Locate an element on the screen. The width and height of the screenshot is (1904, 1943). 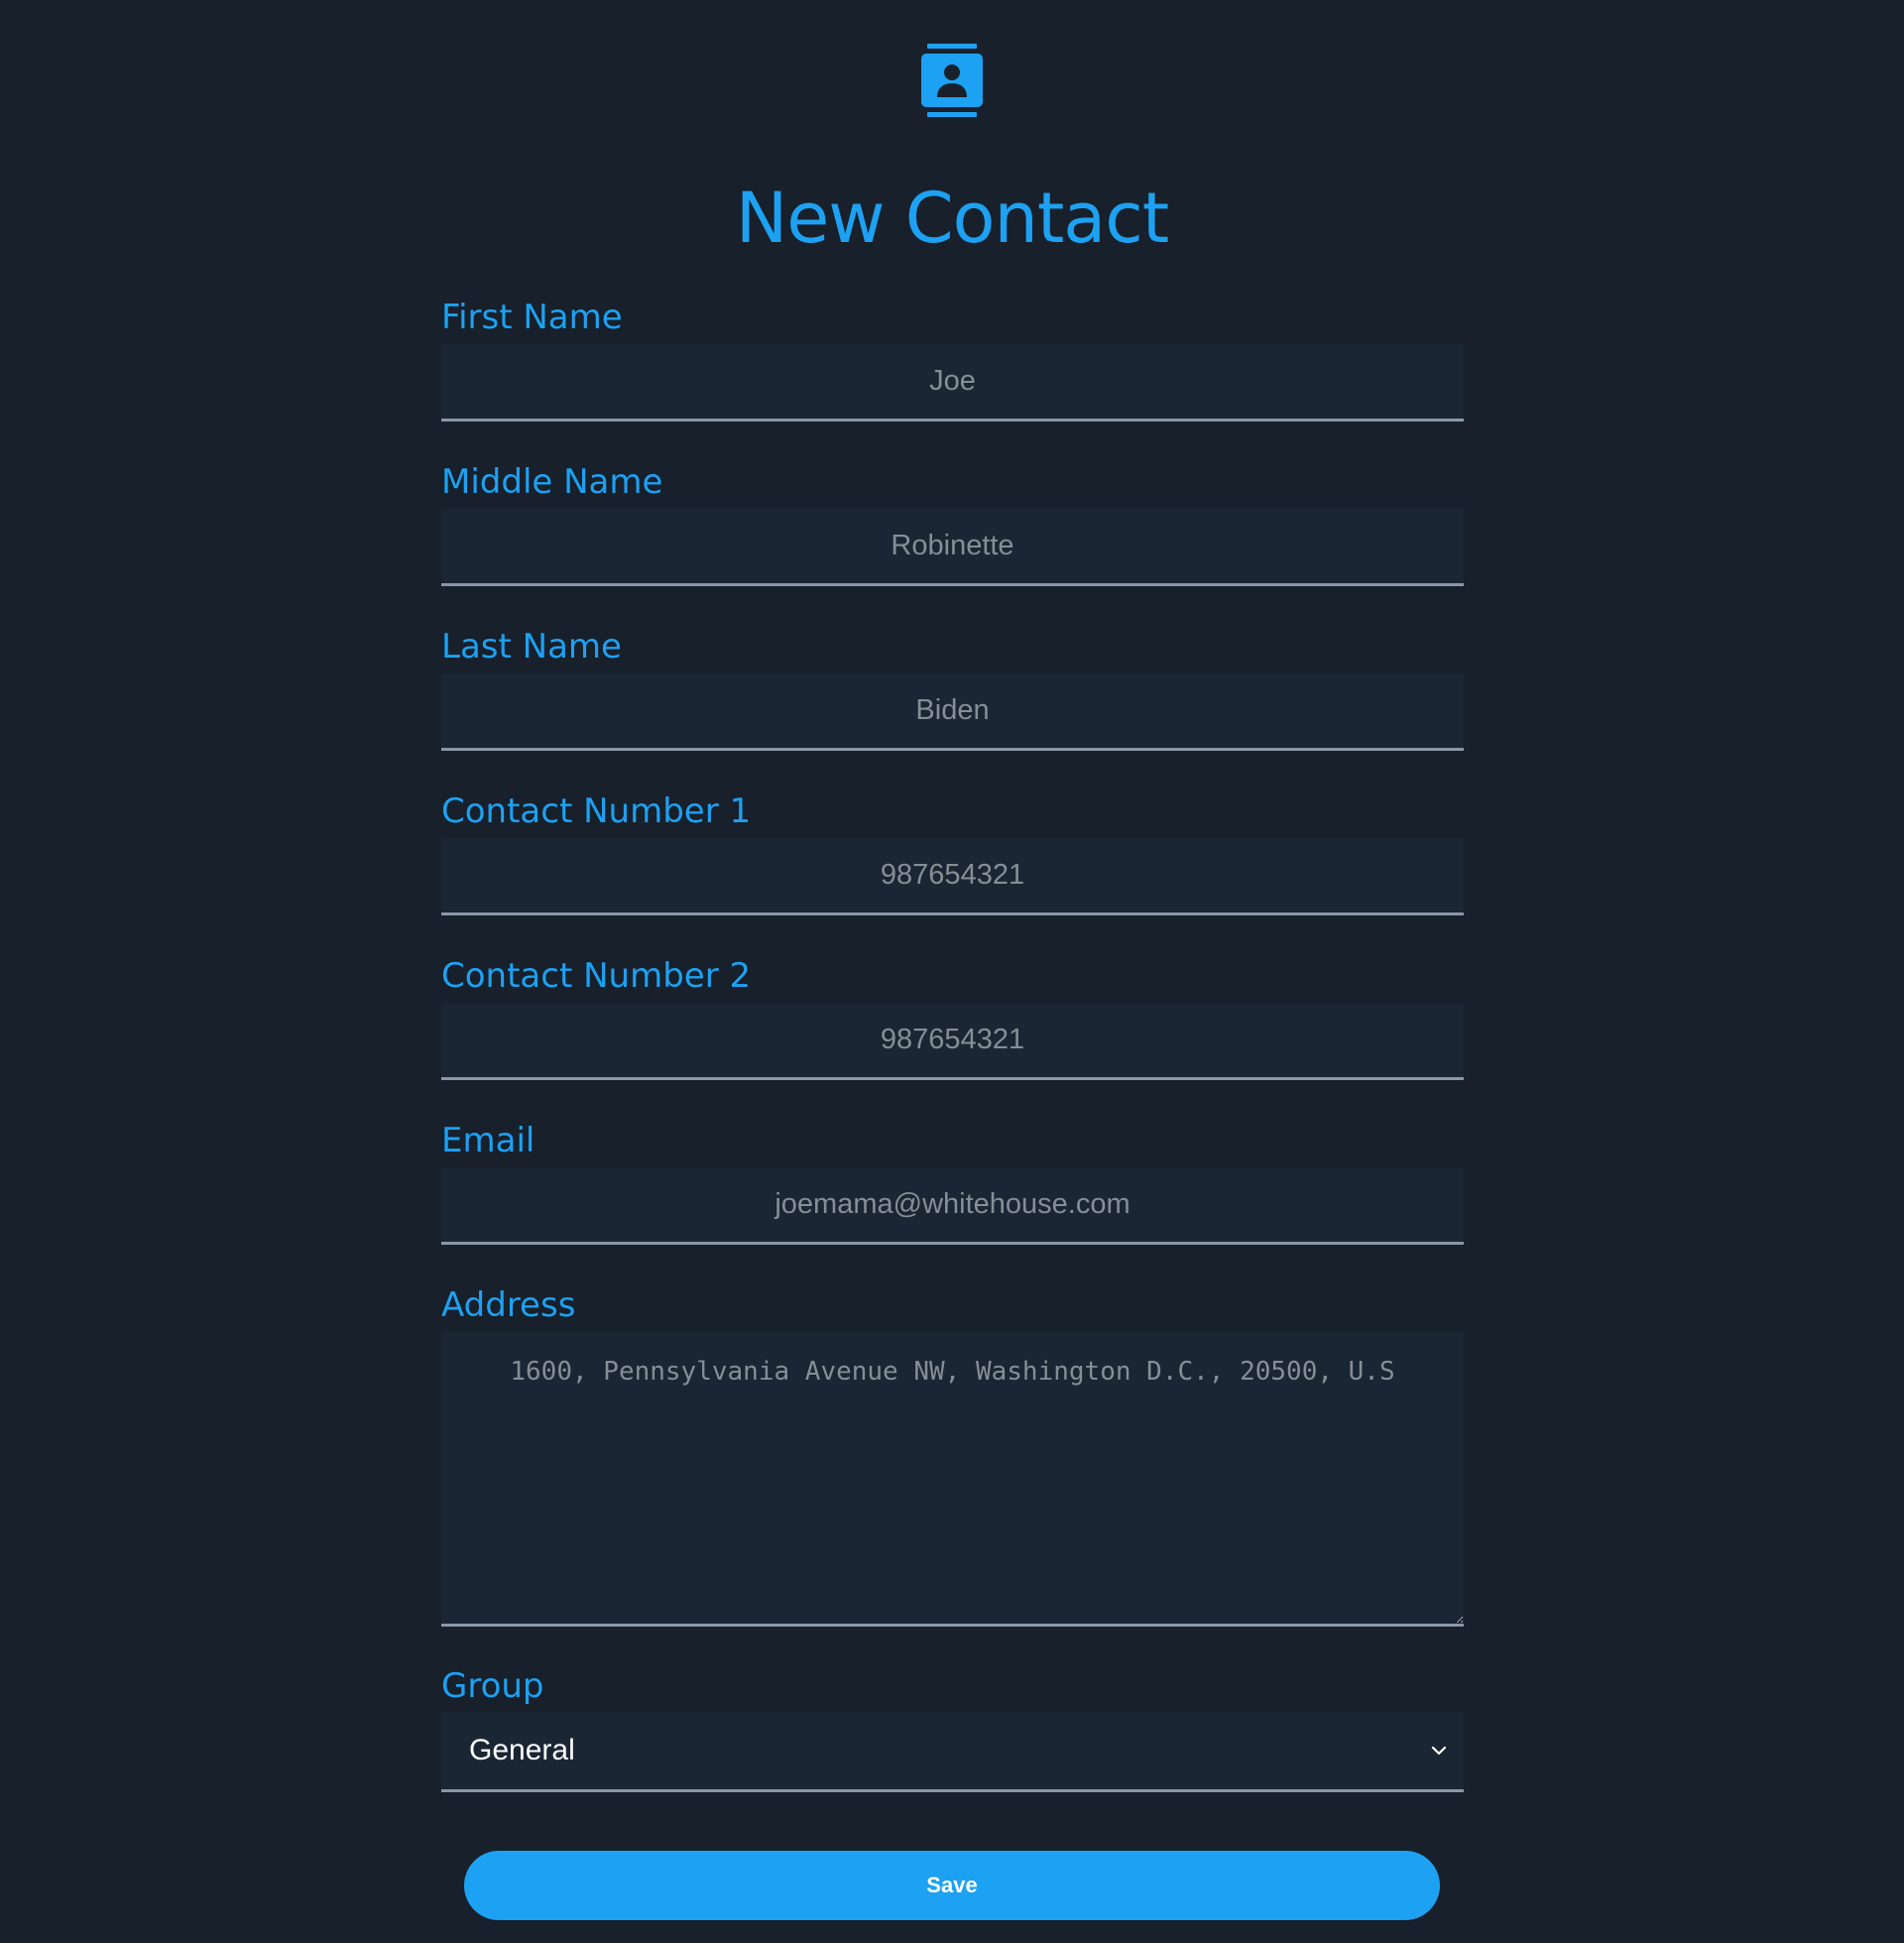
last-name-label: Last Name is located at coordinates (531, 647).